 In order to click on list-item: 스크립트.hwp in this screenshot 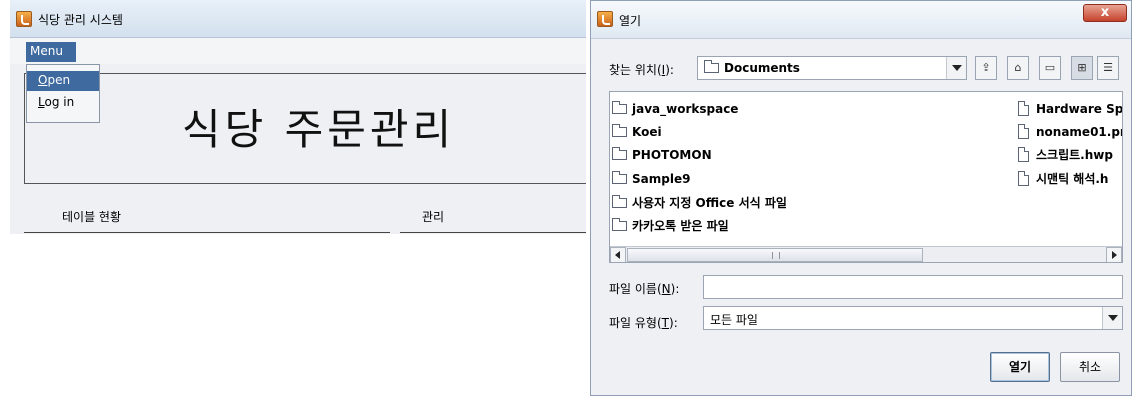, I will do `click(1064, 155)`.